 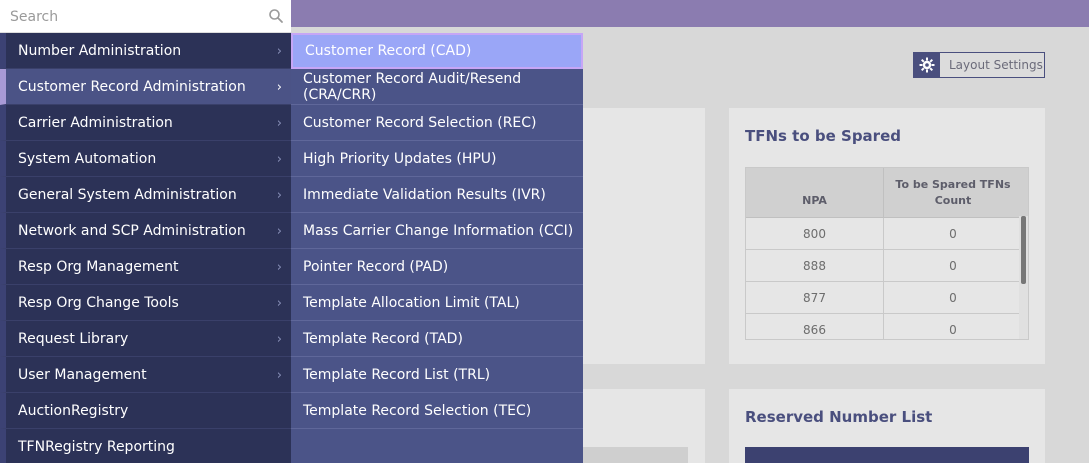 I want to click on card-title: TFNs to be Spared, so click(x=823, y=136).